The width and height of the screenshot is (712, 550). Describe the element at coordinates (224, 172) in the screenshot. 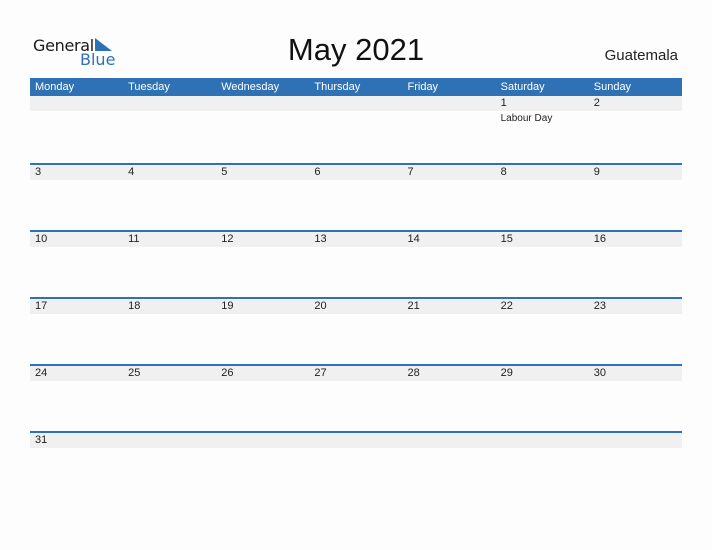

I see `day-number: 5` at that location.